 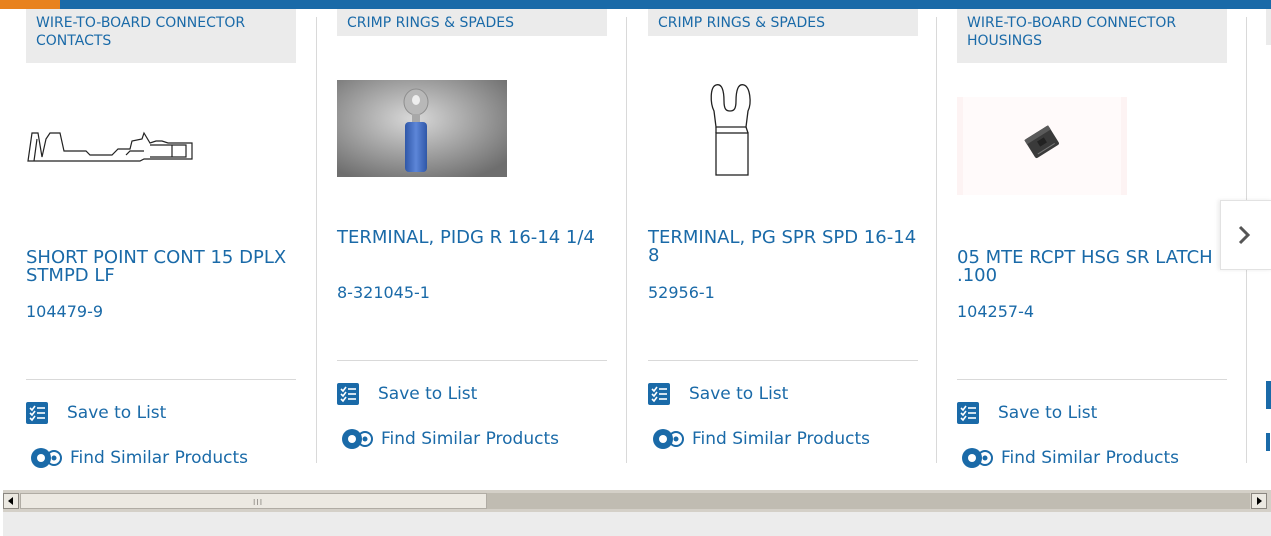 What do you see at coordinates (995, 311) in the screenshot?
I see `part-number: 104257-4` at bounding box center [995, 311].